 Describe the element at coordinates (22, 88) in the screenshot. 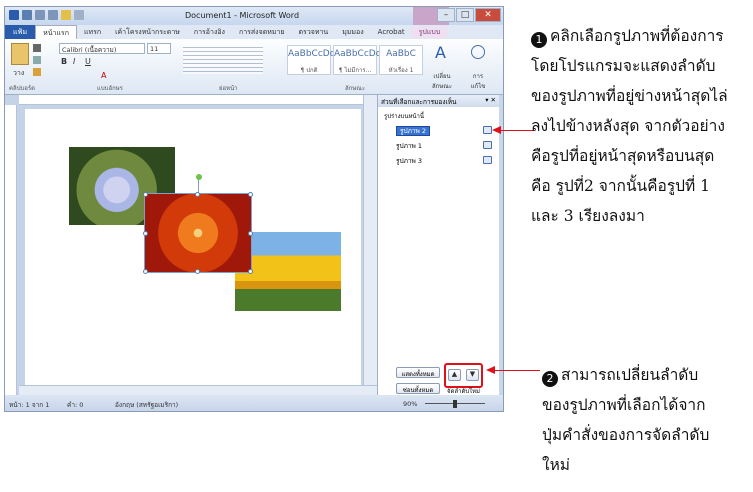

I see `group-clipboard: คลิปบอร์ด` at that location.